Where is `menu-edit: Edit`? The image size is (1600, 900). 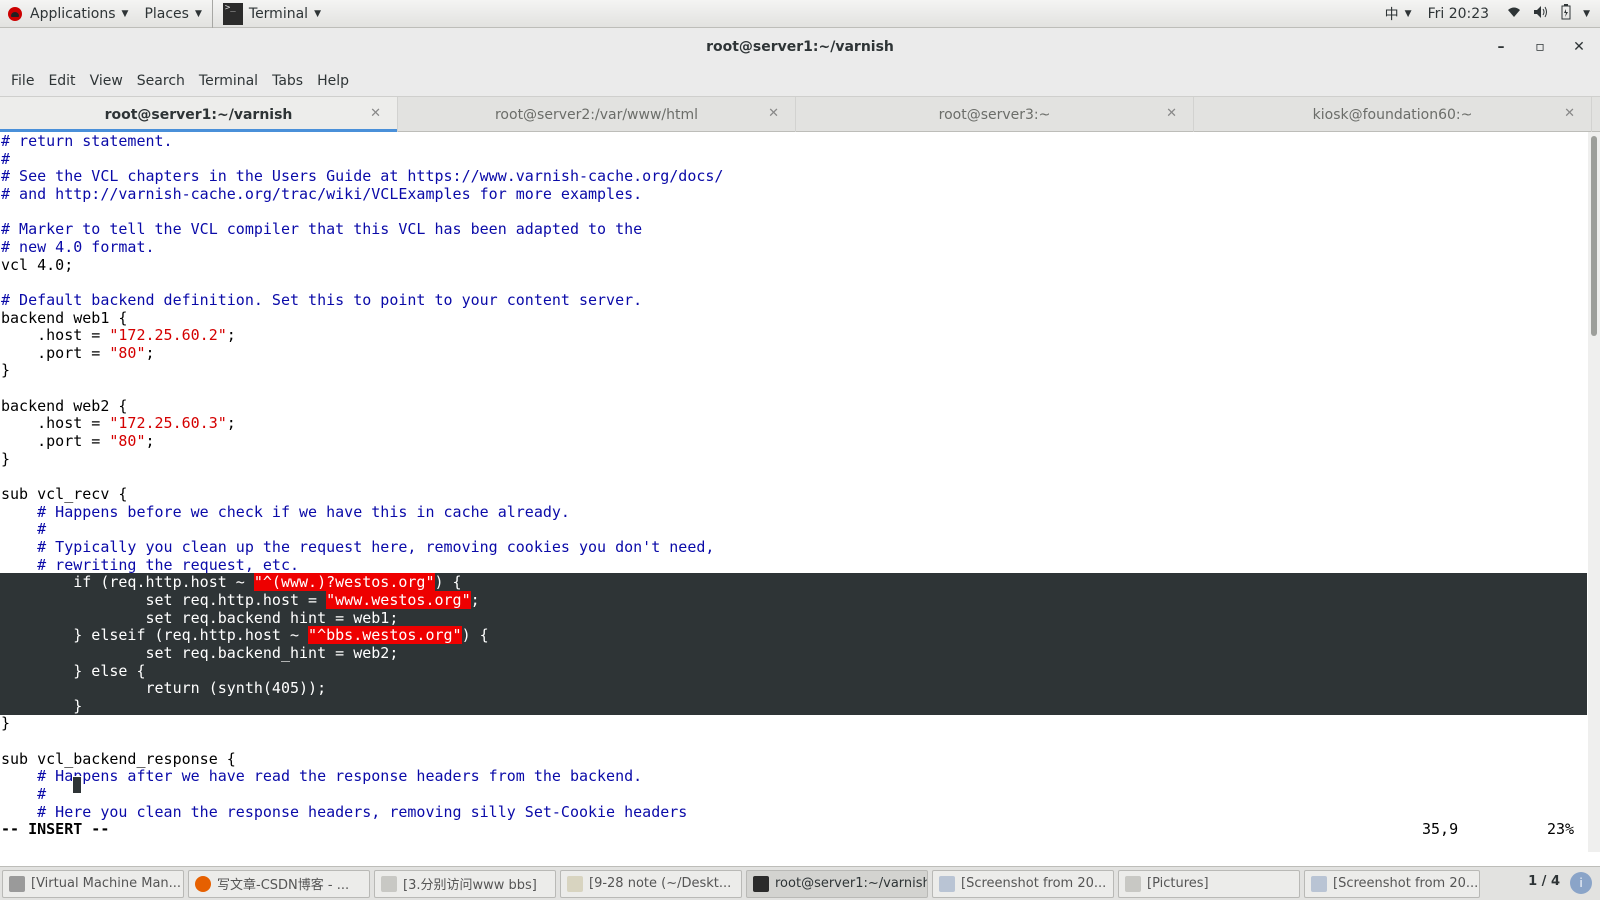 menu-edit: Edit is located at coordinates (61, 81).